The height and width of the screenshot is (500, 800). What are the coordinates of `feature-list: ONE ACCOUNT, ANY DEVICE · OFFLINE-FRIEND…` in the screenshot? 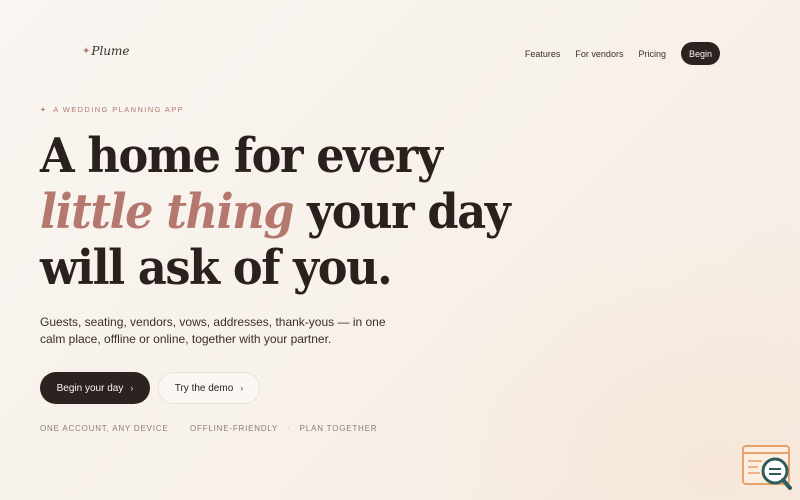 It's located at (208, 428).